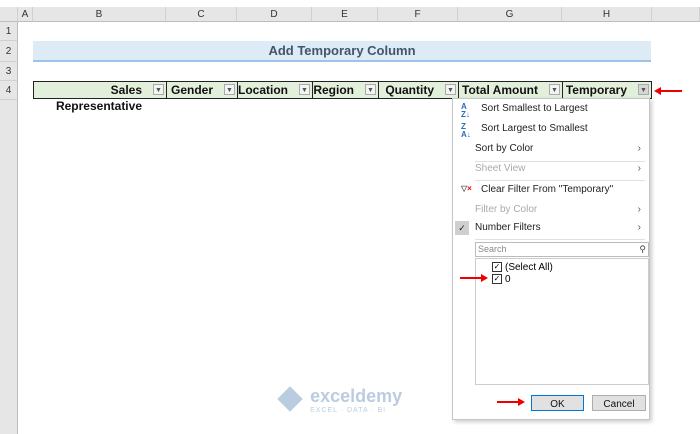 This screenshot has width=700, height=434. What do you see at coordinates (607, 14) in the screenshot?
I see `col-header-h: H` at bounding box center [607, 14].